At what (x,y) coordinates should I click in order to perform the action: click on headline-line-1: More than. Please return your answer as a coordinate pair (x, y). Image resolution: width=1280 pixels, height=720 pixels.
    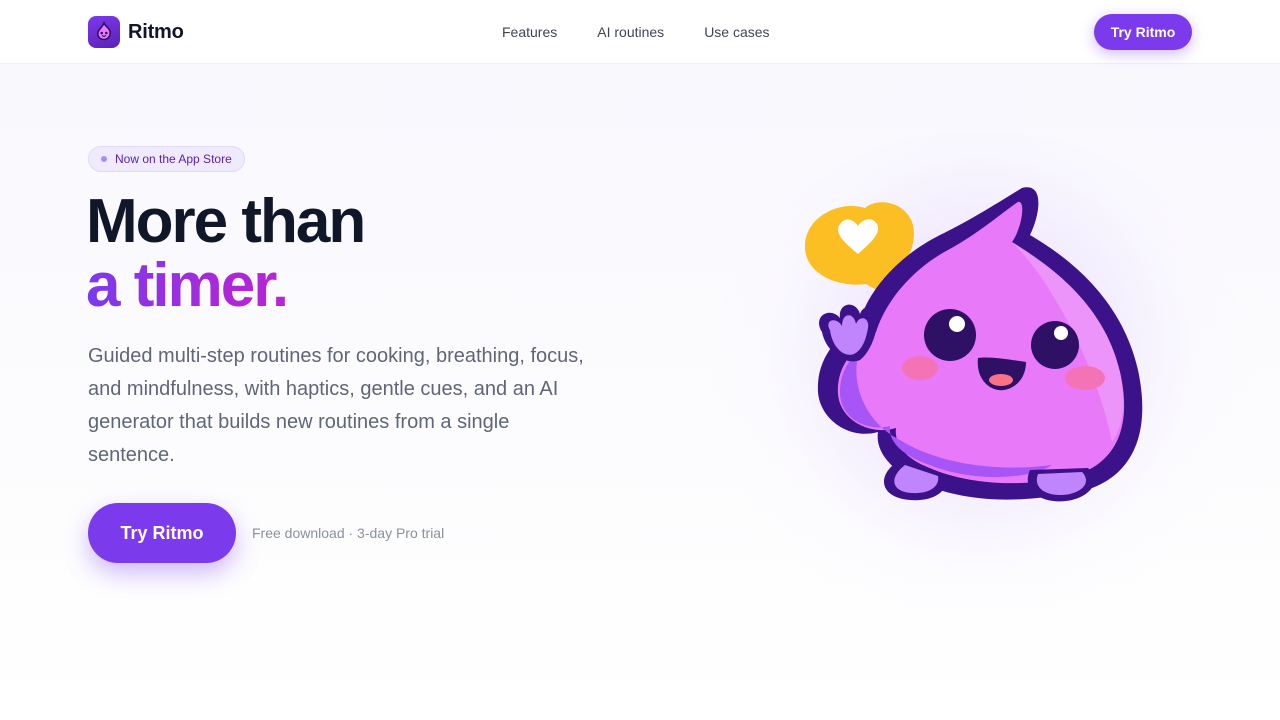
    Looking at the image, I should click on (226, 221).